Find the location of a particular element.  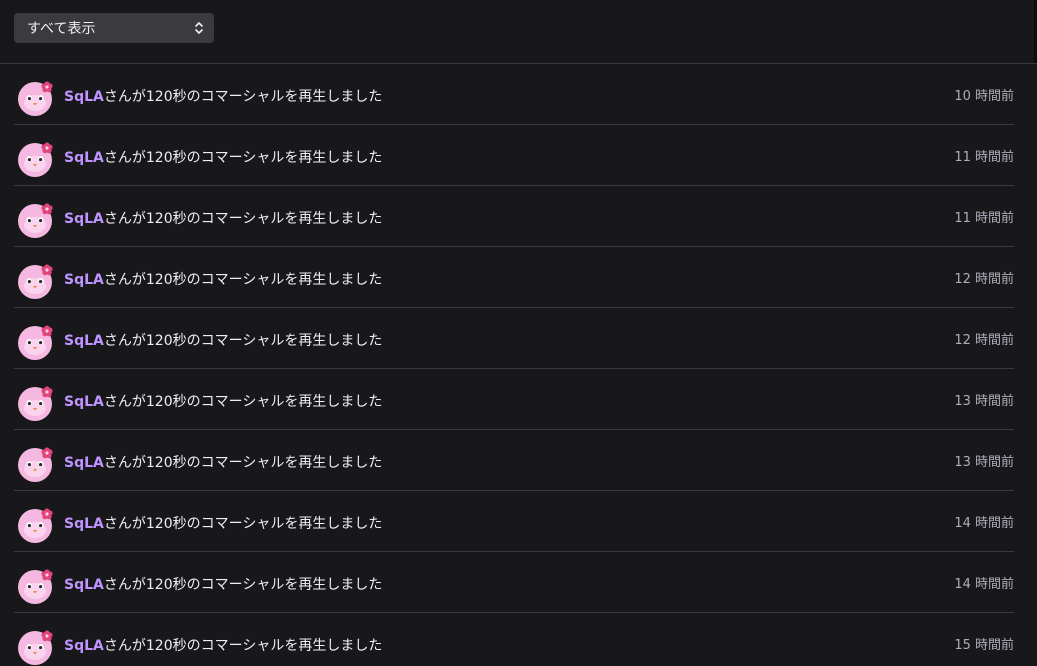

filter-toolbar: すべて表示 is located at coordinates (518, 32).